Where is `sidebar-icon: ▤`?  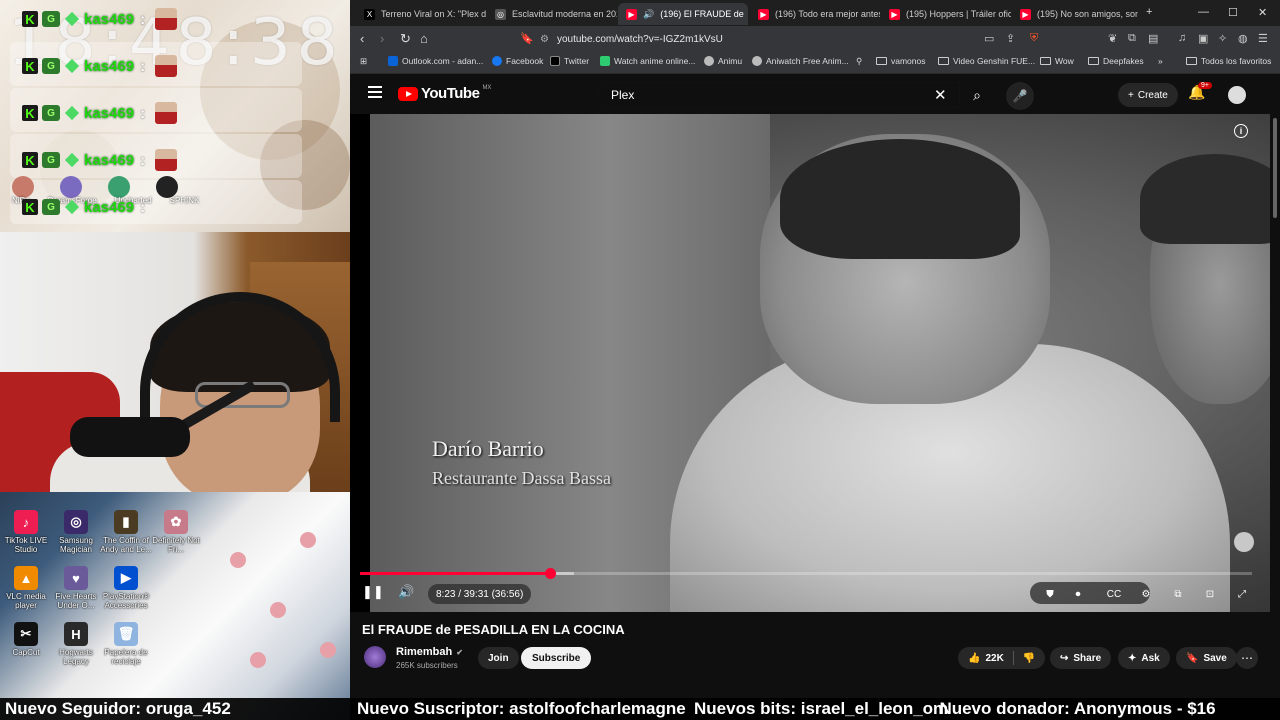
sidebar-icon: ▤ is located at coordinates (1153, 38).